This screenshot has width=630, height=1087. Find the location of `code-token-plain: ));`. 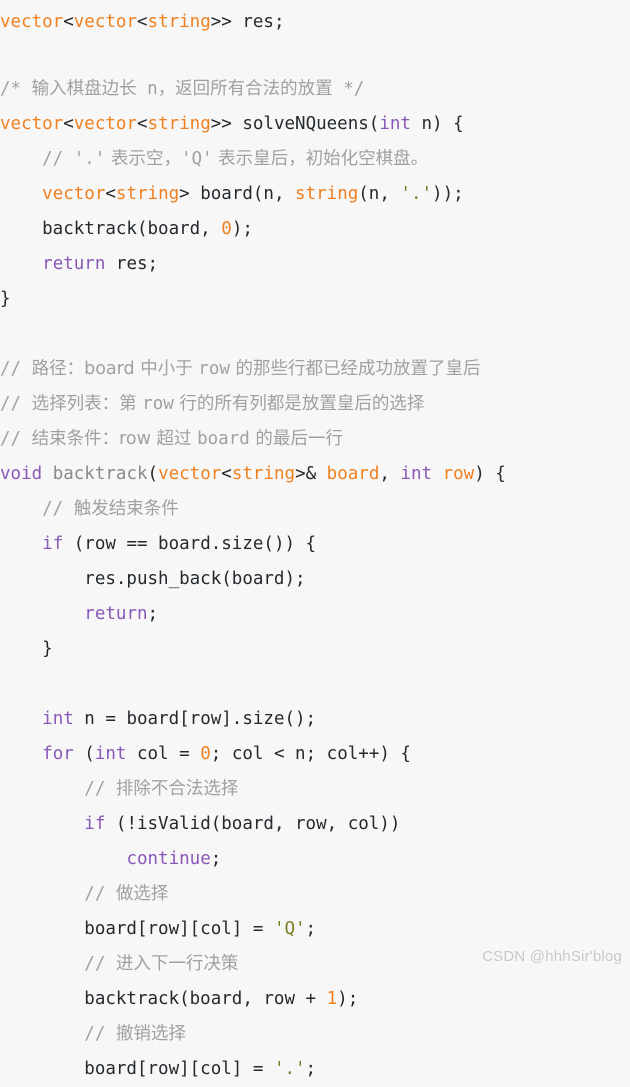

code-token-plain: )); is located at coordinates (448, 194).